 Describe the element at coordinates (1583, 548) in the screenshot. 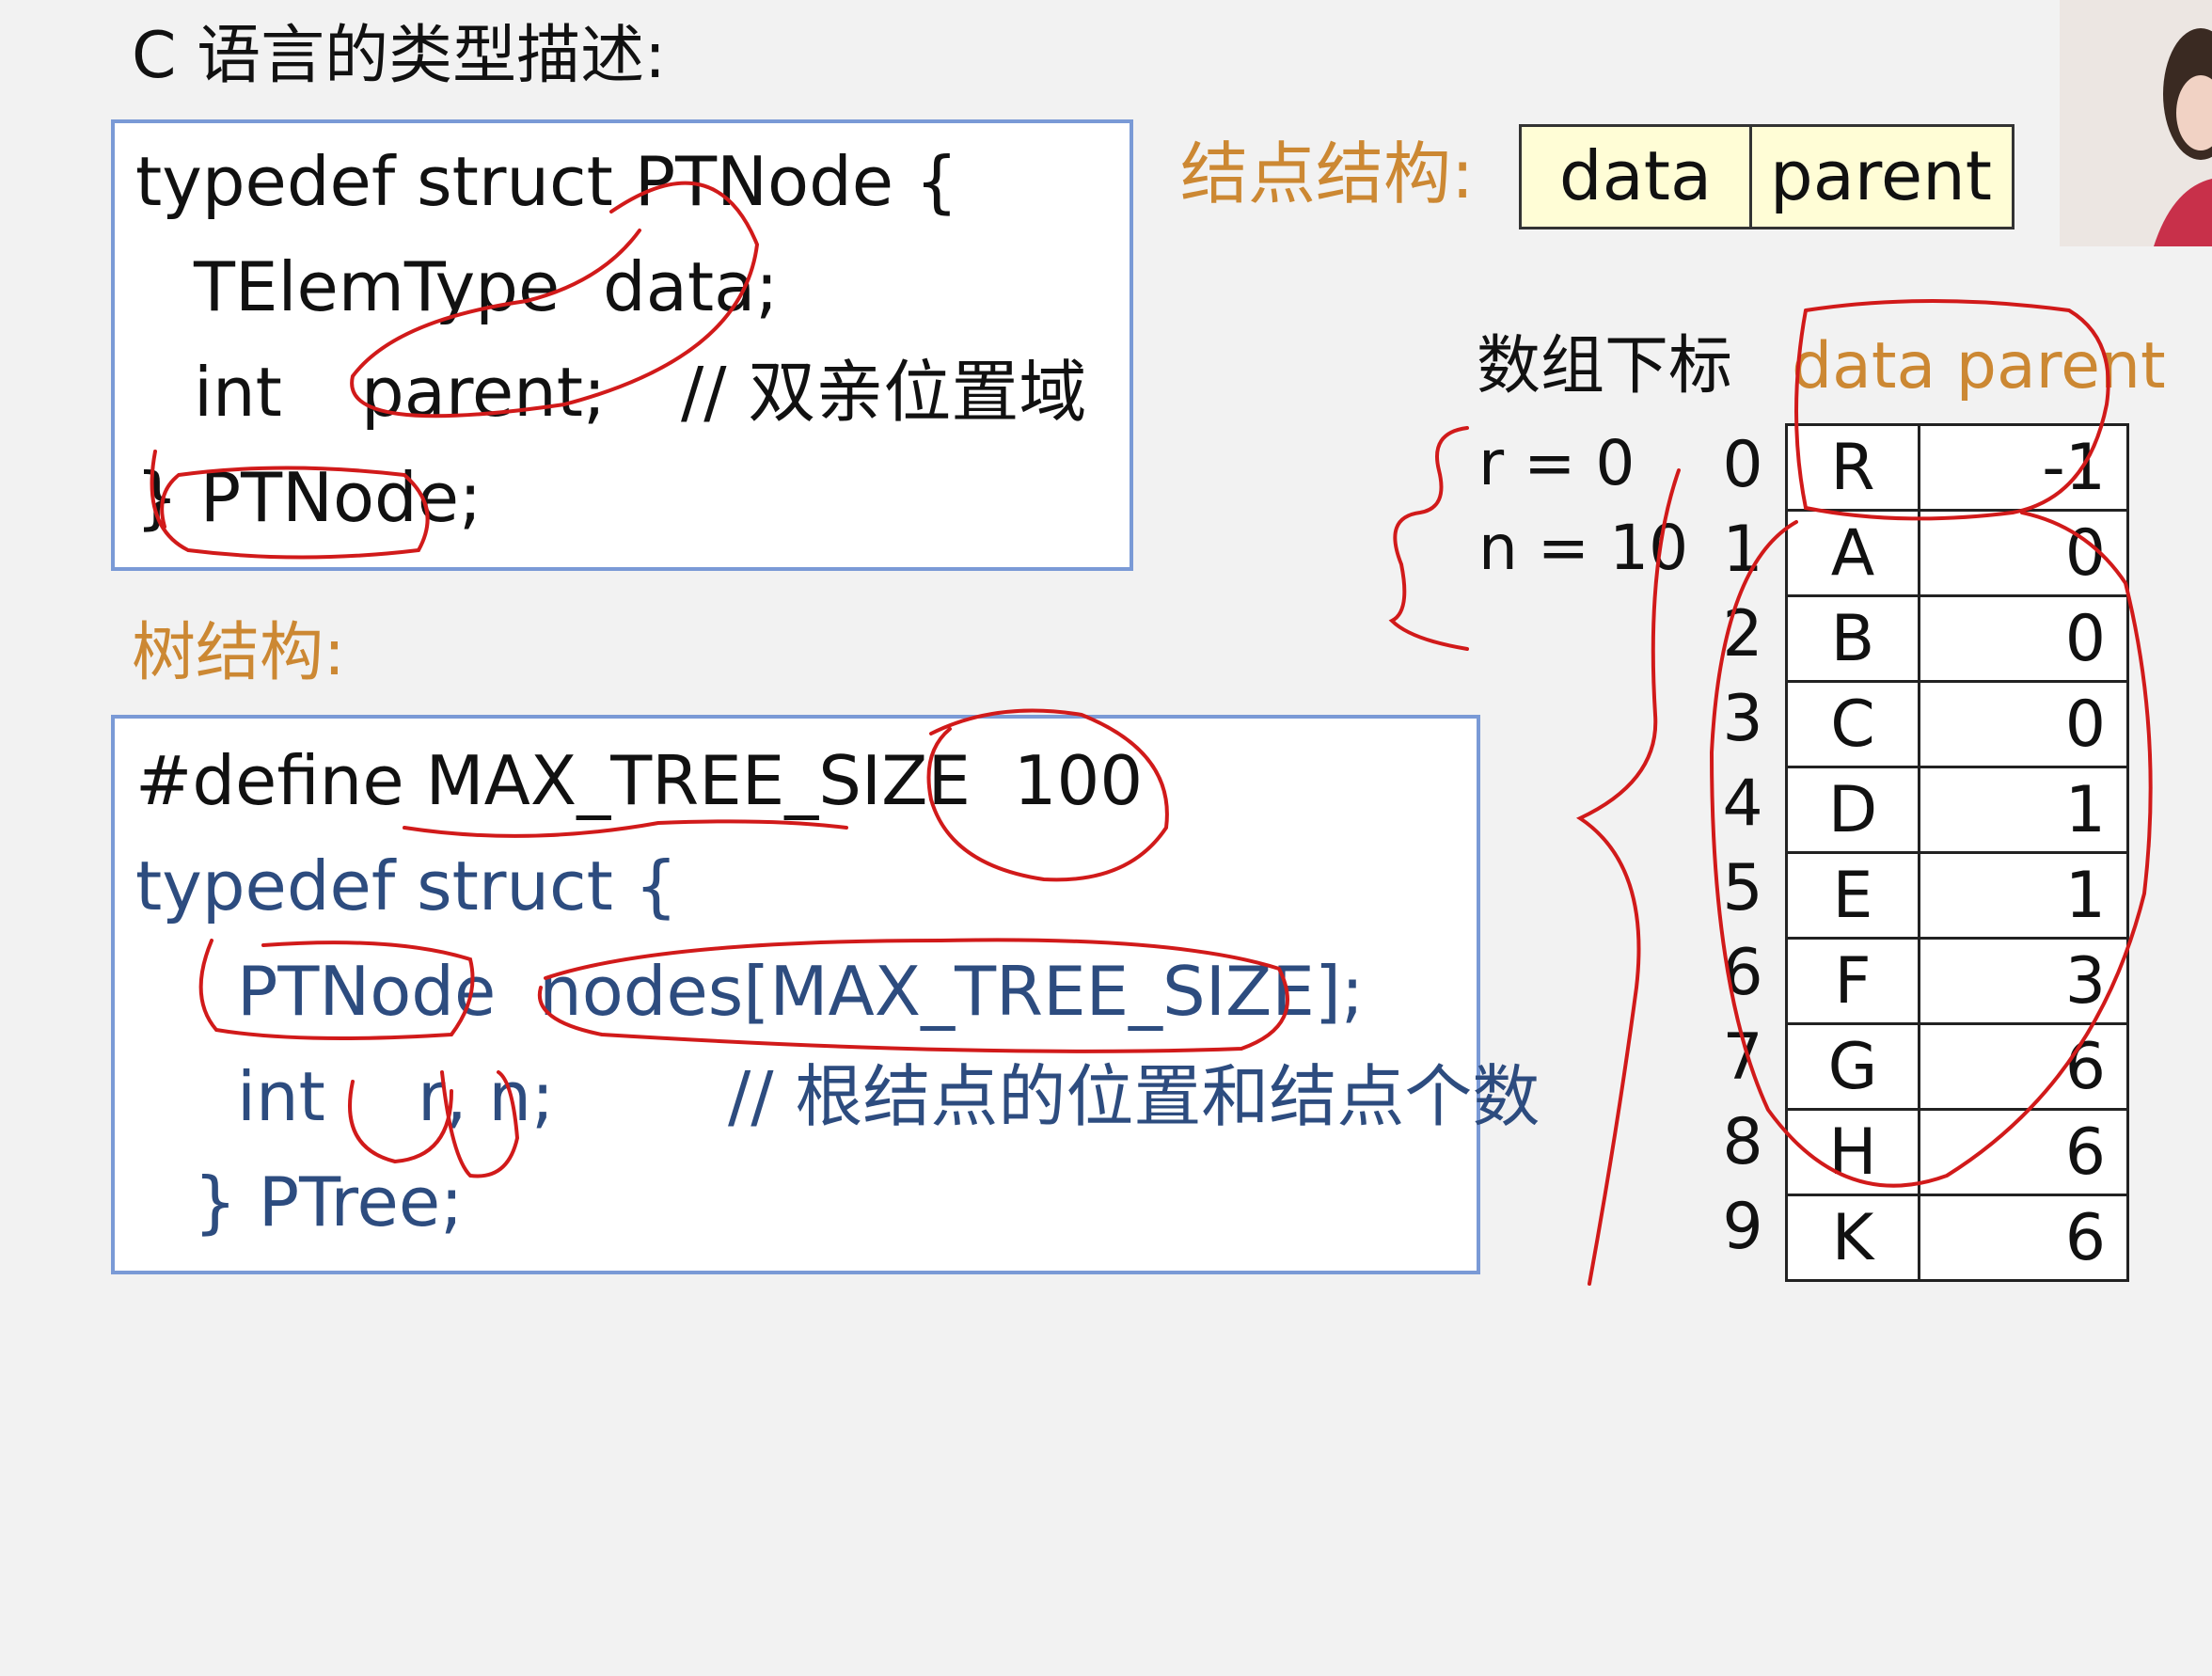

I see `node-count-label: n = 10` at that location.